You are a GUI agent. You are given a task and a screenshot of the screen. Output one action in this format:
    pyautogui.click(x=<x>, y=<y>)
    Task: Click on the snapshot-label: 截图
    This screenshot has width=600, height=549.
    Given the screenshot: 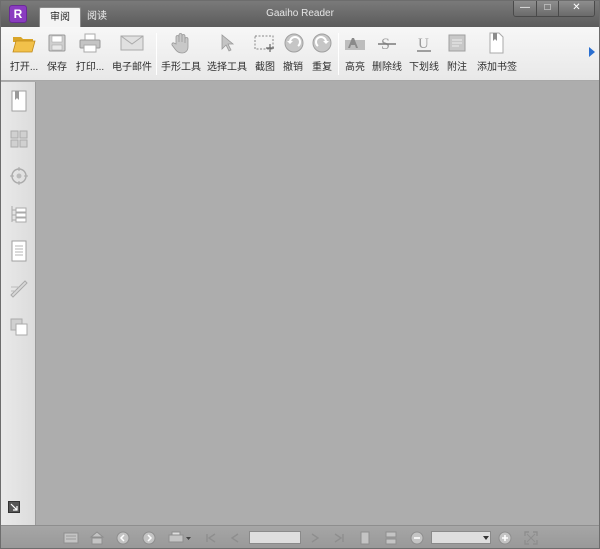 What is the action you would take?
    pyautogui.click(x=265, y=67)
    